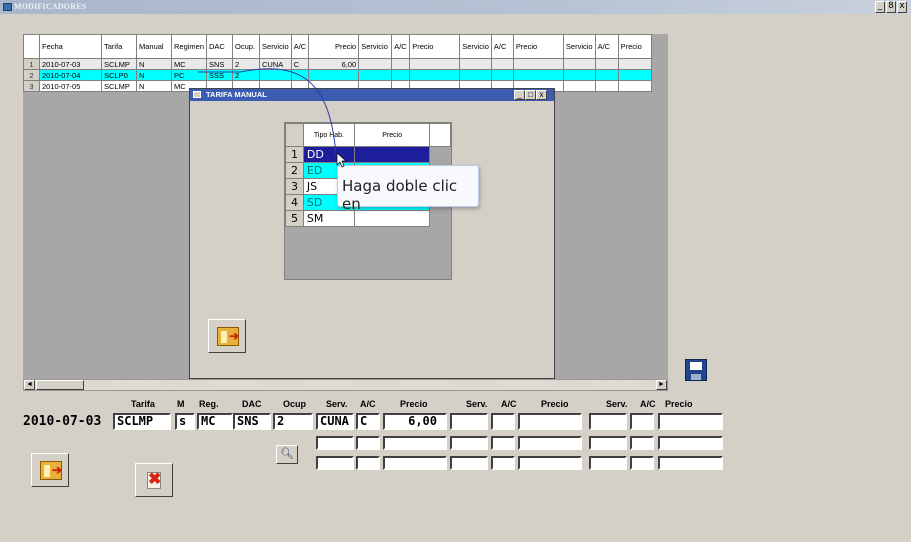 The width and height of the screenshot is (911, 542). I want to click on scroll-thumb, so click(60, 385).